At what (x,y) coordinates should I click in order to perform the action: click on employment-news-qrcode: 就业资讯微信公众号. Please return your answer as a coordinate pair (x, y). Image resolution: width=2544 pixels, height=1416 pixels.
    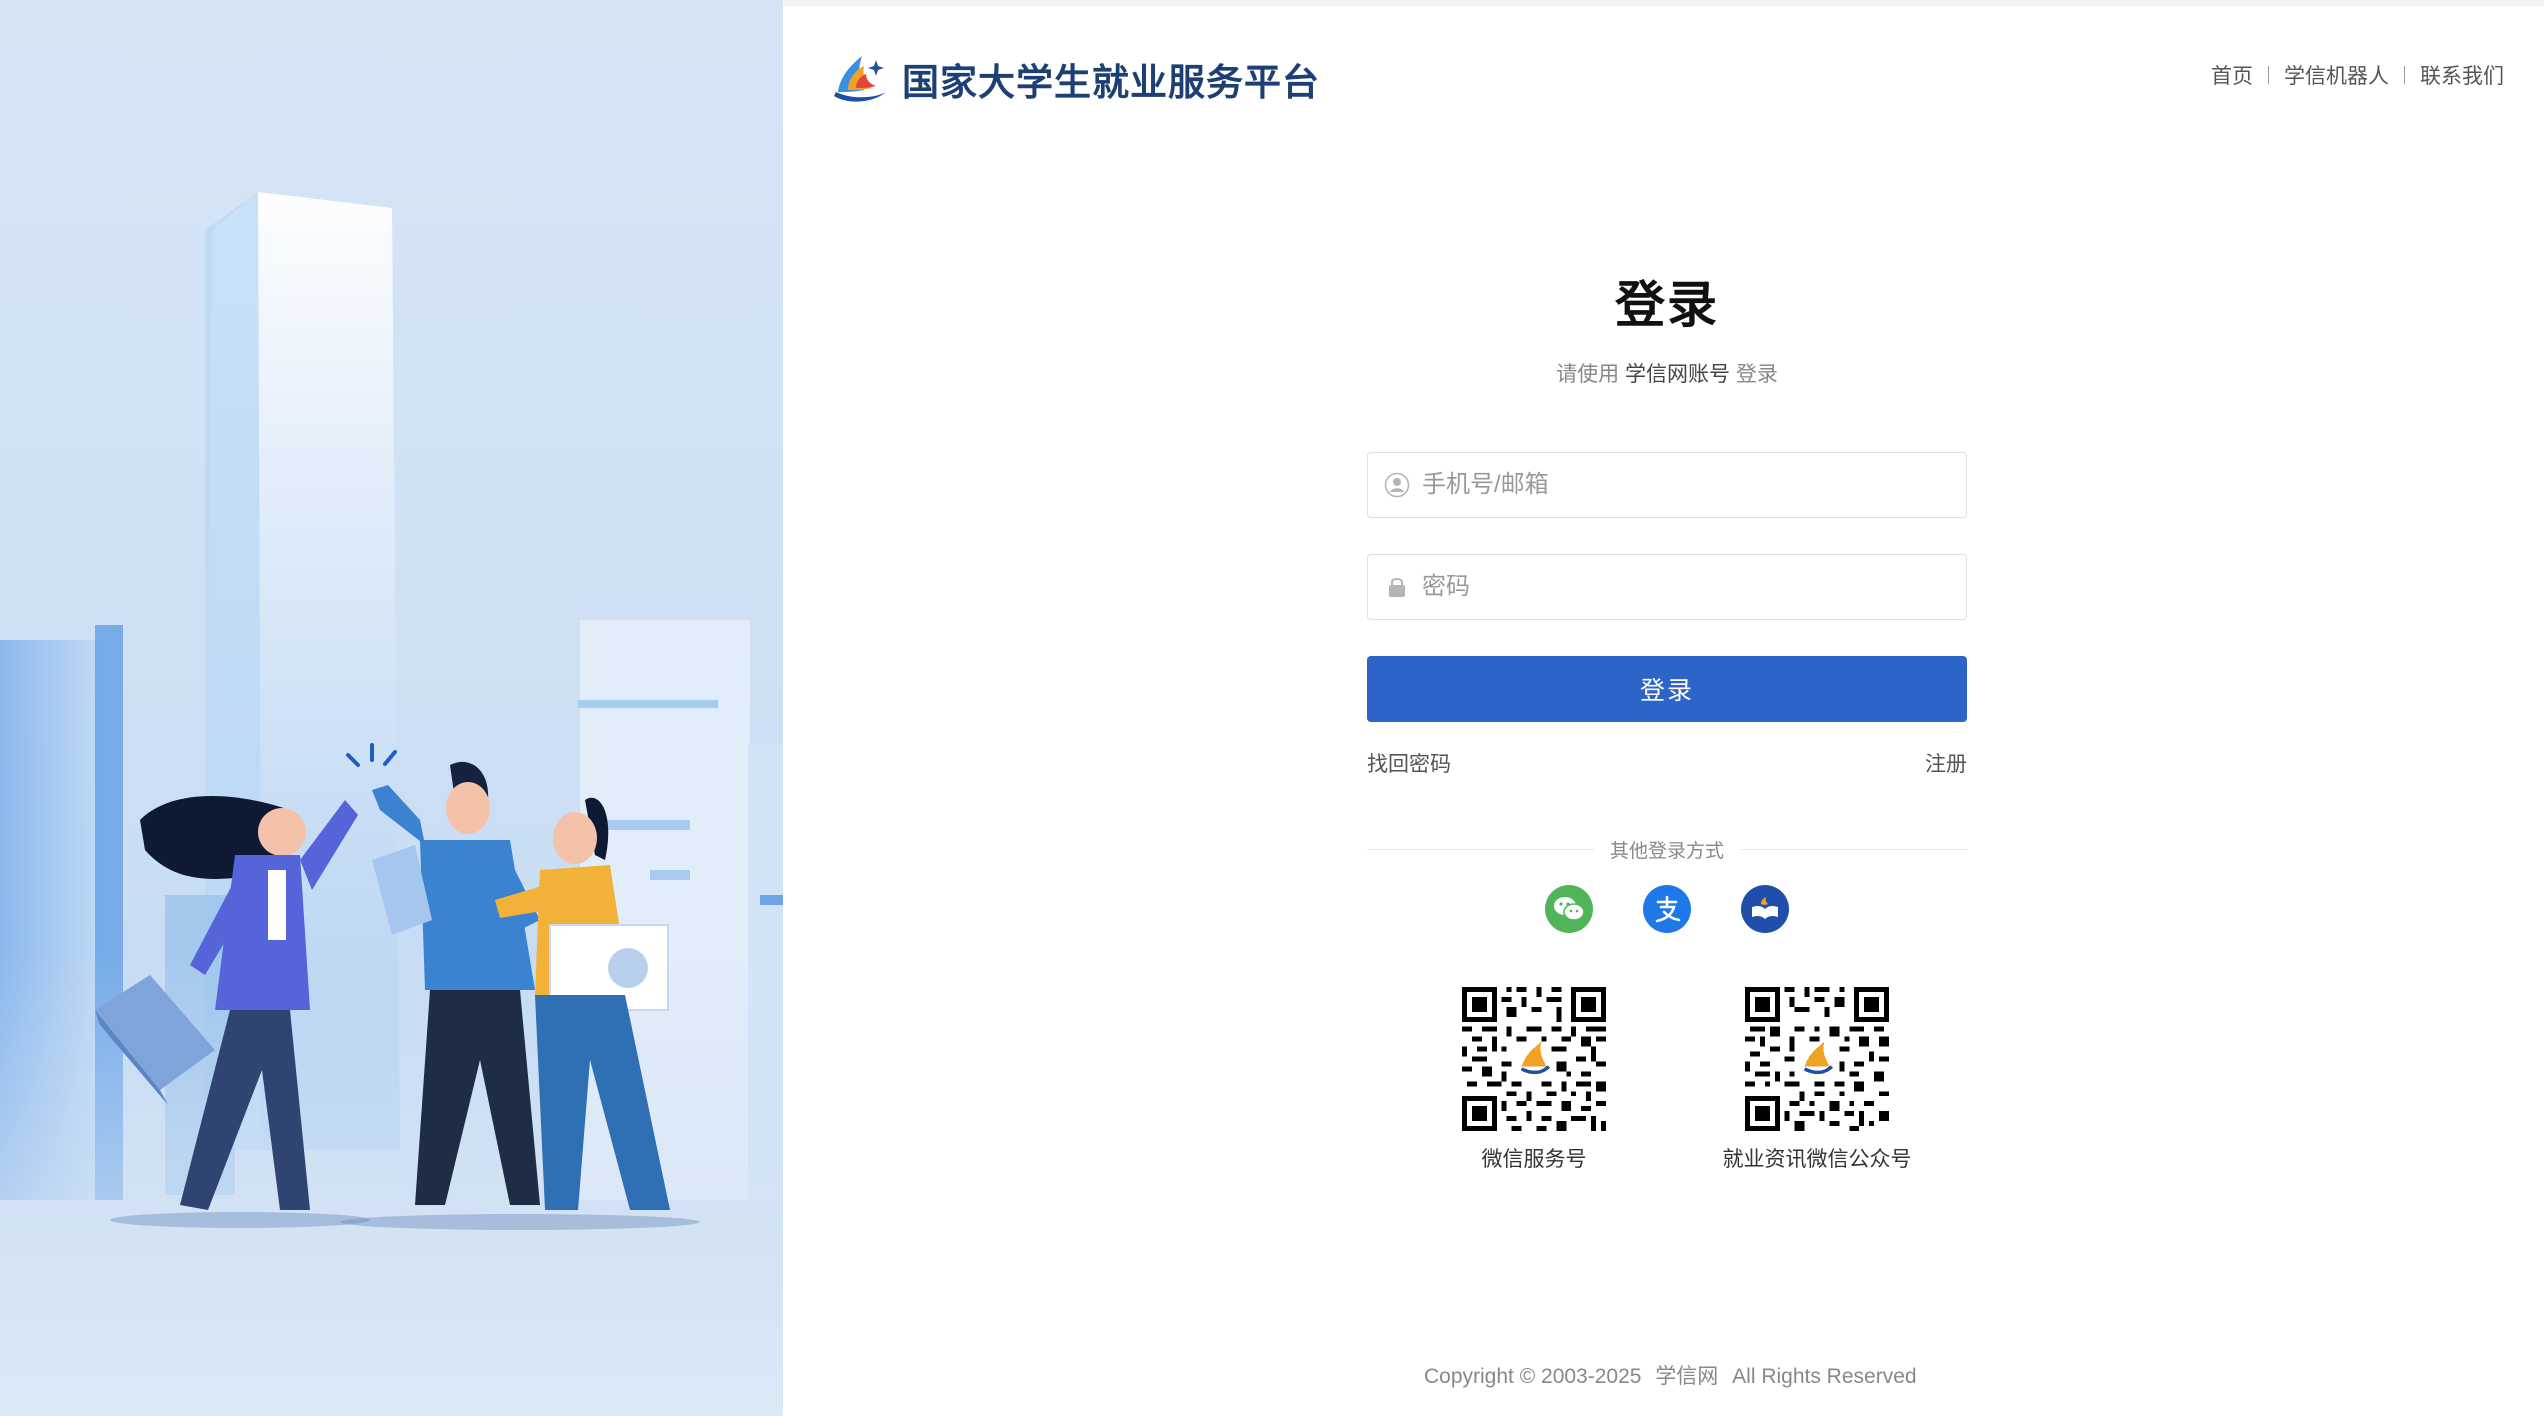
    Looking at the image, I should click on (1817, 1080).